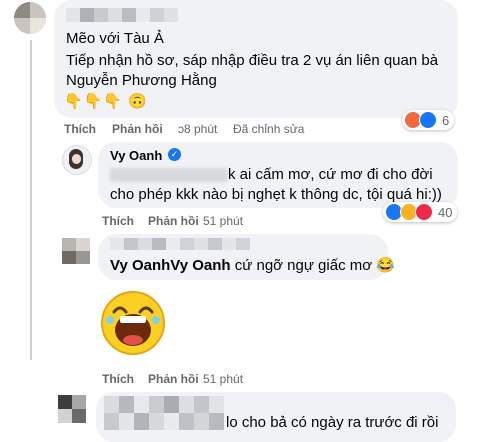 This screenshot has width=482, height=442. I want to click on comment-content: Vy OanhVy Oanh cứ ngỡ ngự giấc mơ 😂, so click(252, 266).